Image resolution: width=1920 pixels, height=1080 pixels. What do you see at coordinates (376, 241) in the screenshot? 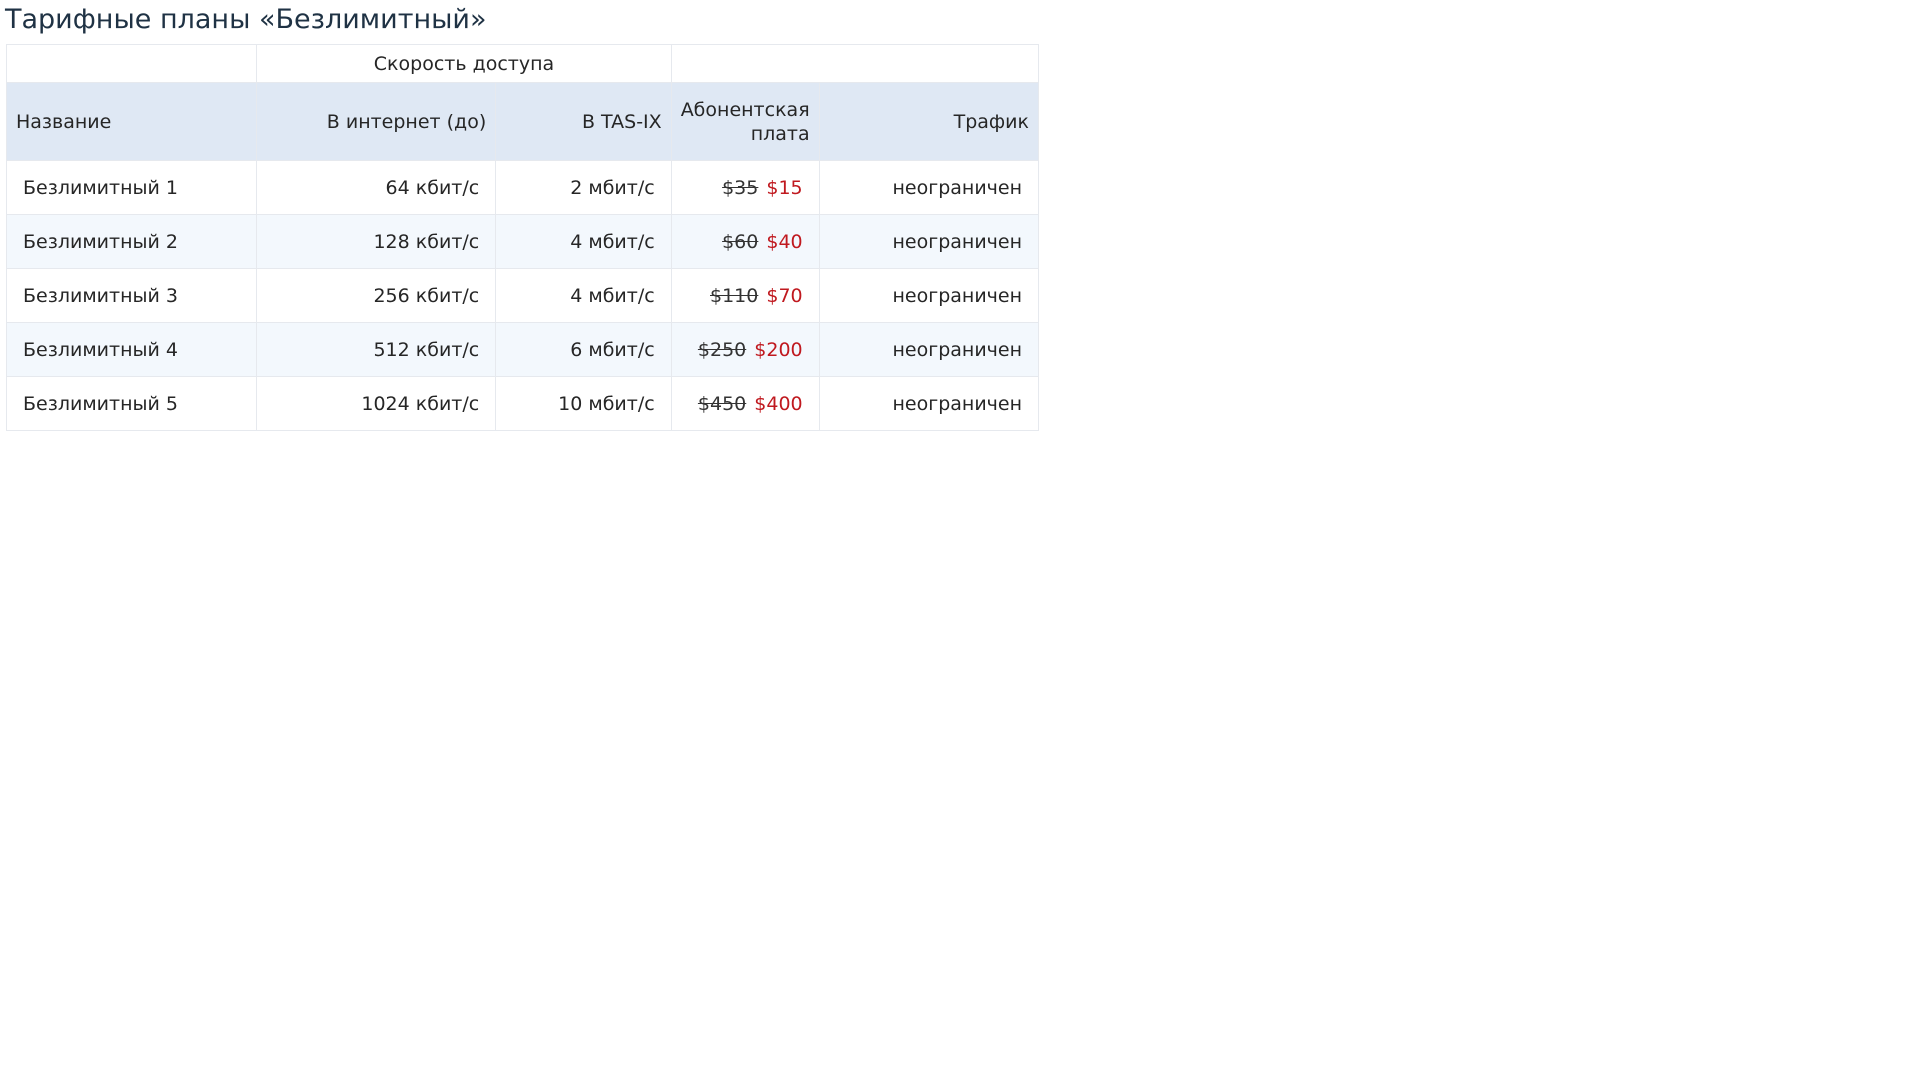
I see `internet-speed-cell: 128 кбит/с` at bounding box center [376, 241].